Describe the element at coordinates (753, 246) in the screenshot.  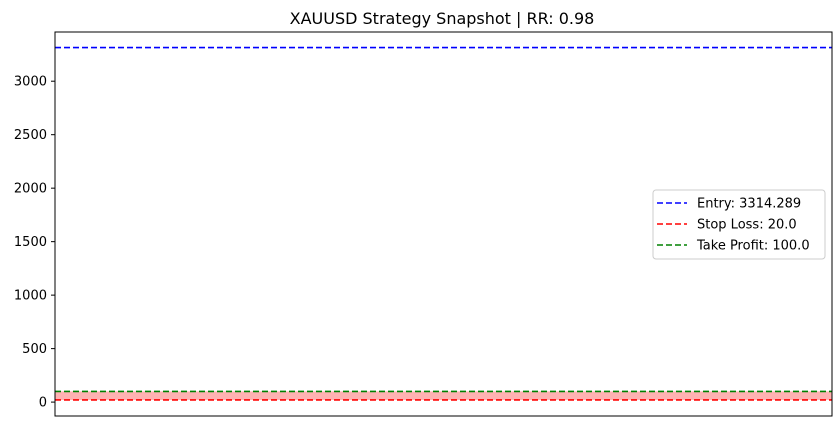
I see `legend-label-2: Take Profit: 100.0` at that location.